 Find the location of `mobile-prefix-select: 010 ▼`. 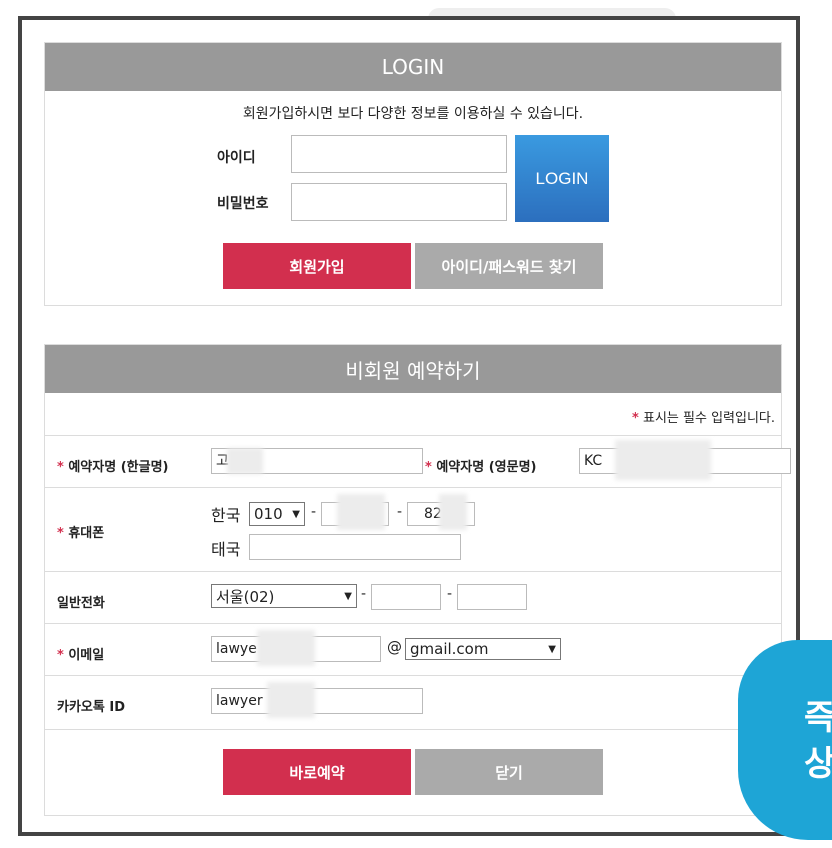

mobile-prefix-select: 010 ▼ is located at coordinates (277, 514).